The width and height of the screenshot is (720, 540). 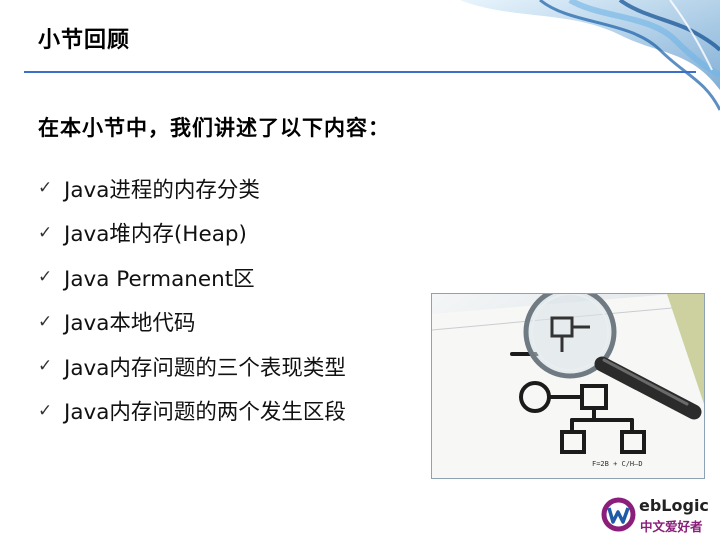 I want to click on slide-title: 小节回顾, so click(x=84, y=40).